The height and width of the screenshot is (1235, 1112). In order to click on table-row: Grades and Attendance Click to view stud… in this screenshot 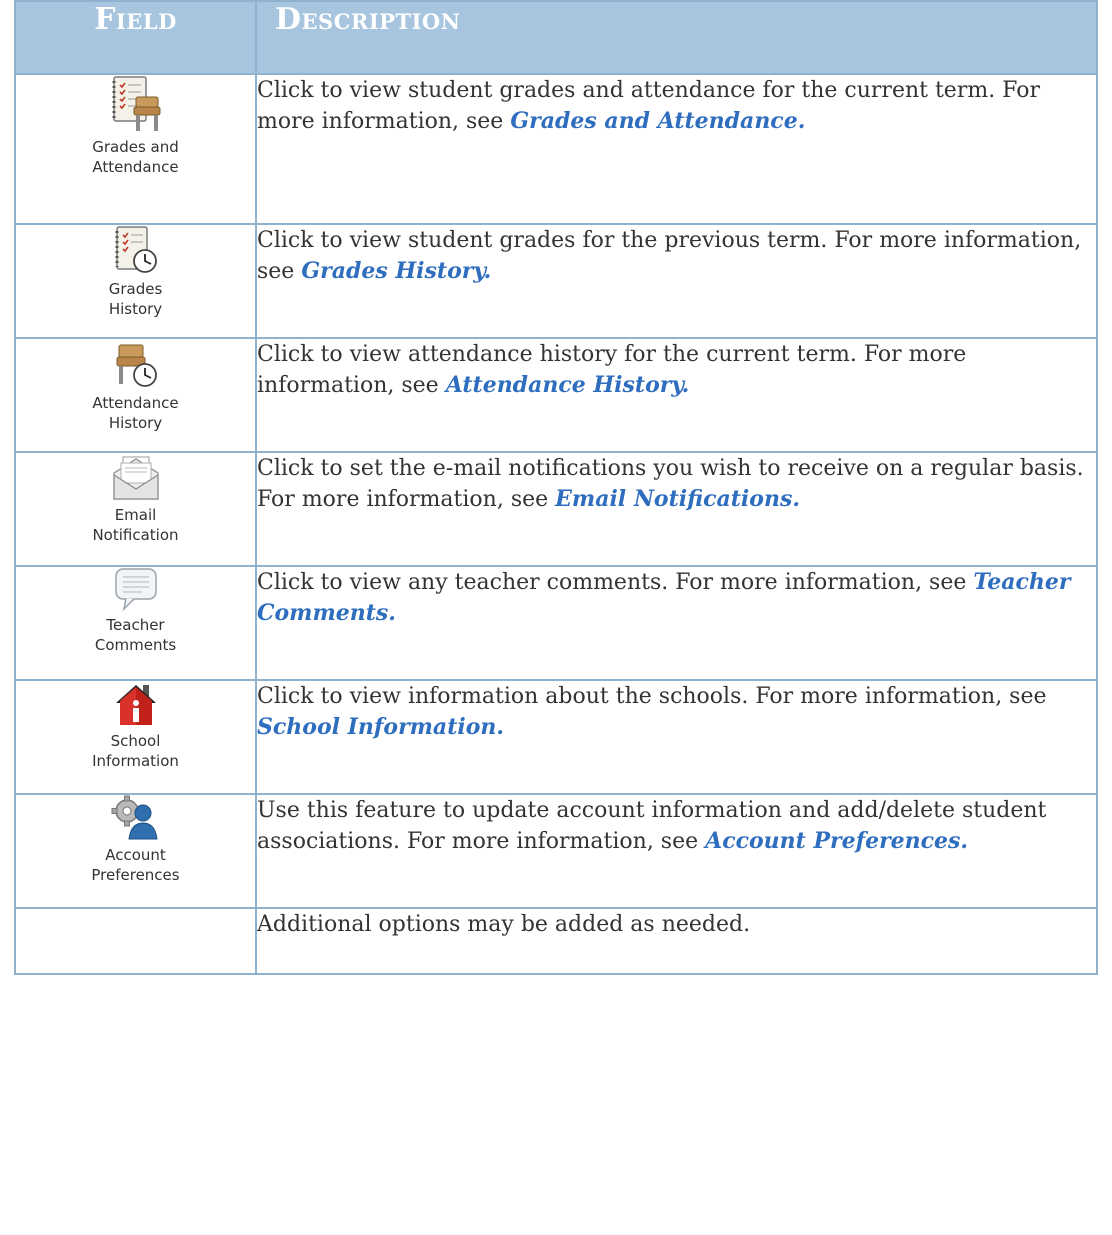, I will do `click(556, 149)`.